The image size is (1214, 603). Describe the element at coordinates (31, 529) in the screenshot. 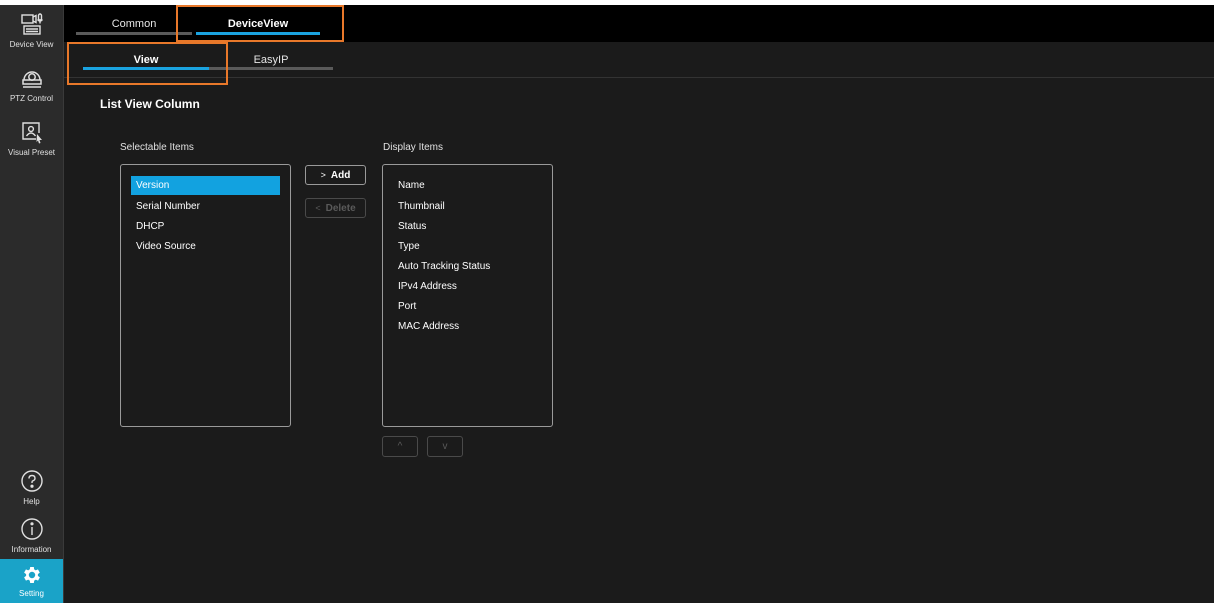

I see `information-icon` at that location.